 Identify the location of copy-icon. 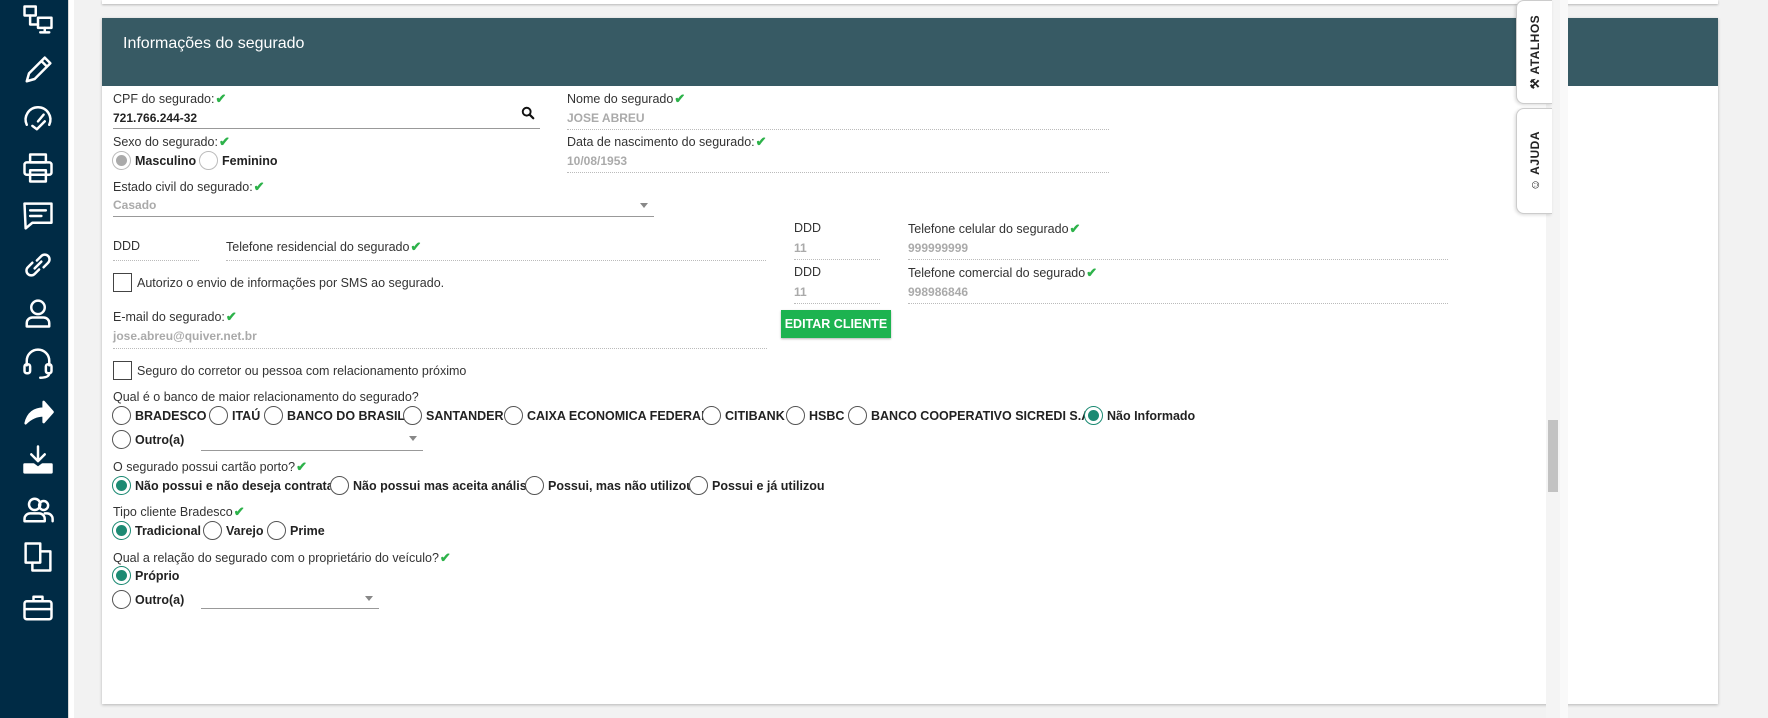
(38, 557).